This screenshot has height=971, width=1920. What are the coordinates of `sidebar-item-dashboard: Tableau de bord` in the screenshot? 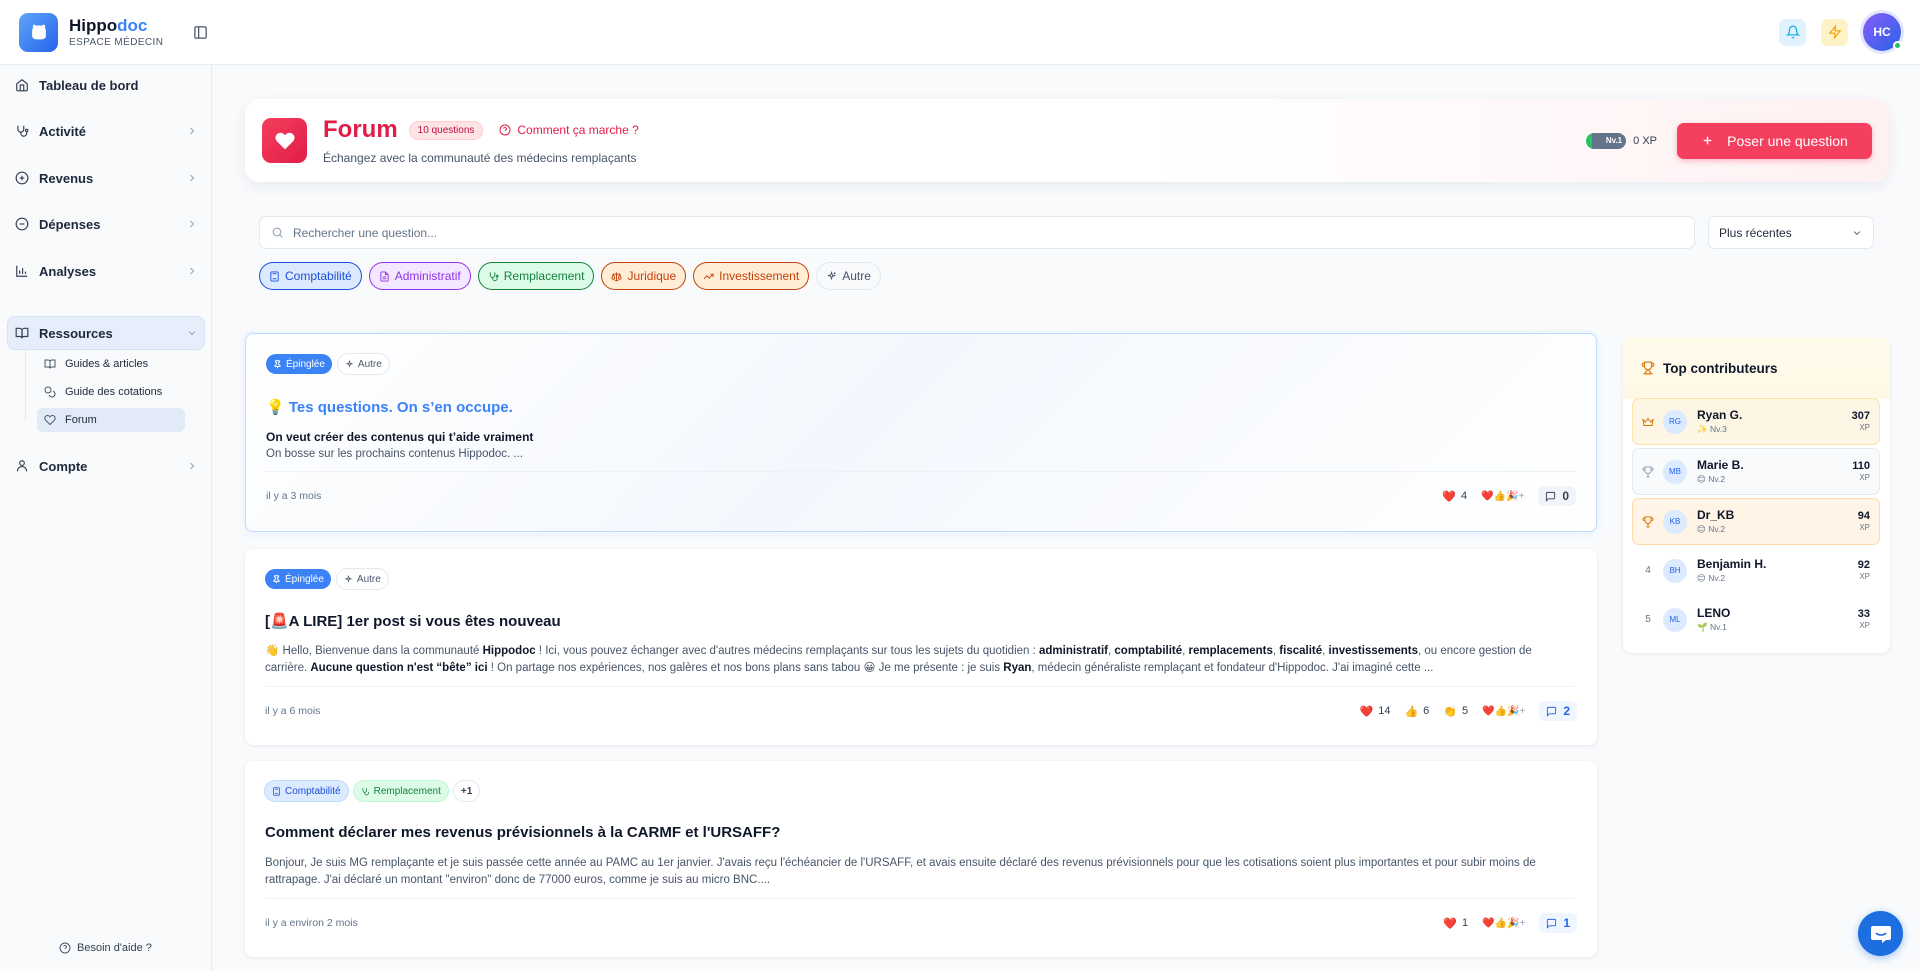 It's located at (106, 85).